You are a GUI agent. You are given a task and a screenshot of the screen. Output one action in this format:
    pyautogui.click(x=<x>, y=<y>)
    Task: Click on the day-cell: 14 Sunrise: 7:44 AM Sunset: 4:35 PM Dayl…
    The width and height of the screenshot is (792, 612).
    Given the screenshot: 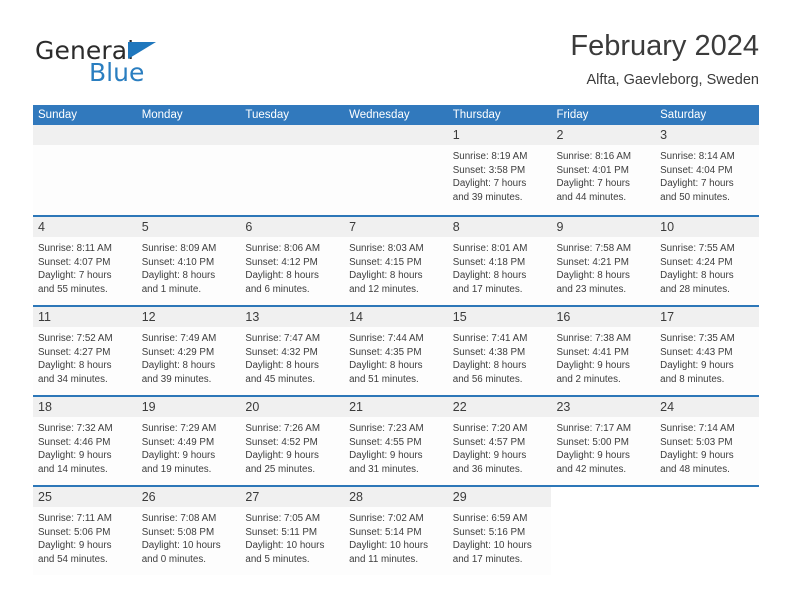 What is the action you would take?
    pyautogui.click(x=396, y=351)
    